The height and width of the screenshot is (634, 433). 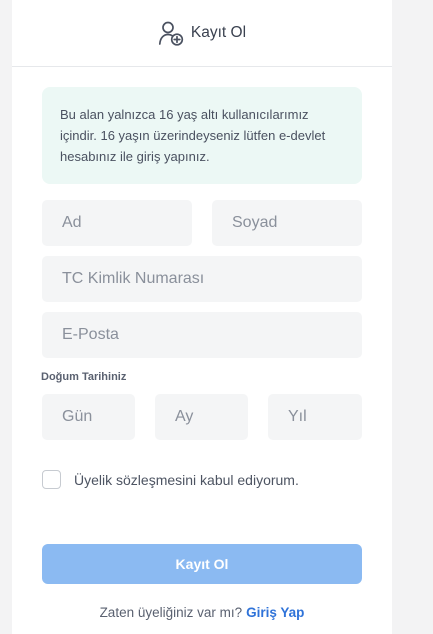 I want to click on user-add-icon, so click(x=171, y=33).